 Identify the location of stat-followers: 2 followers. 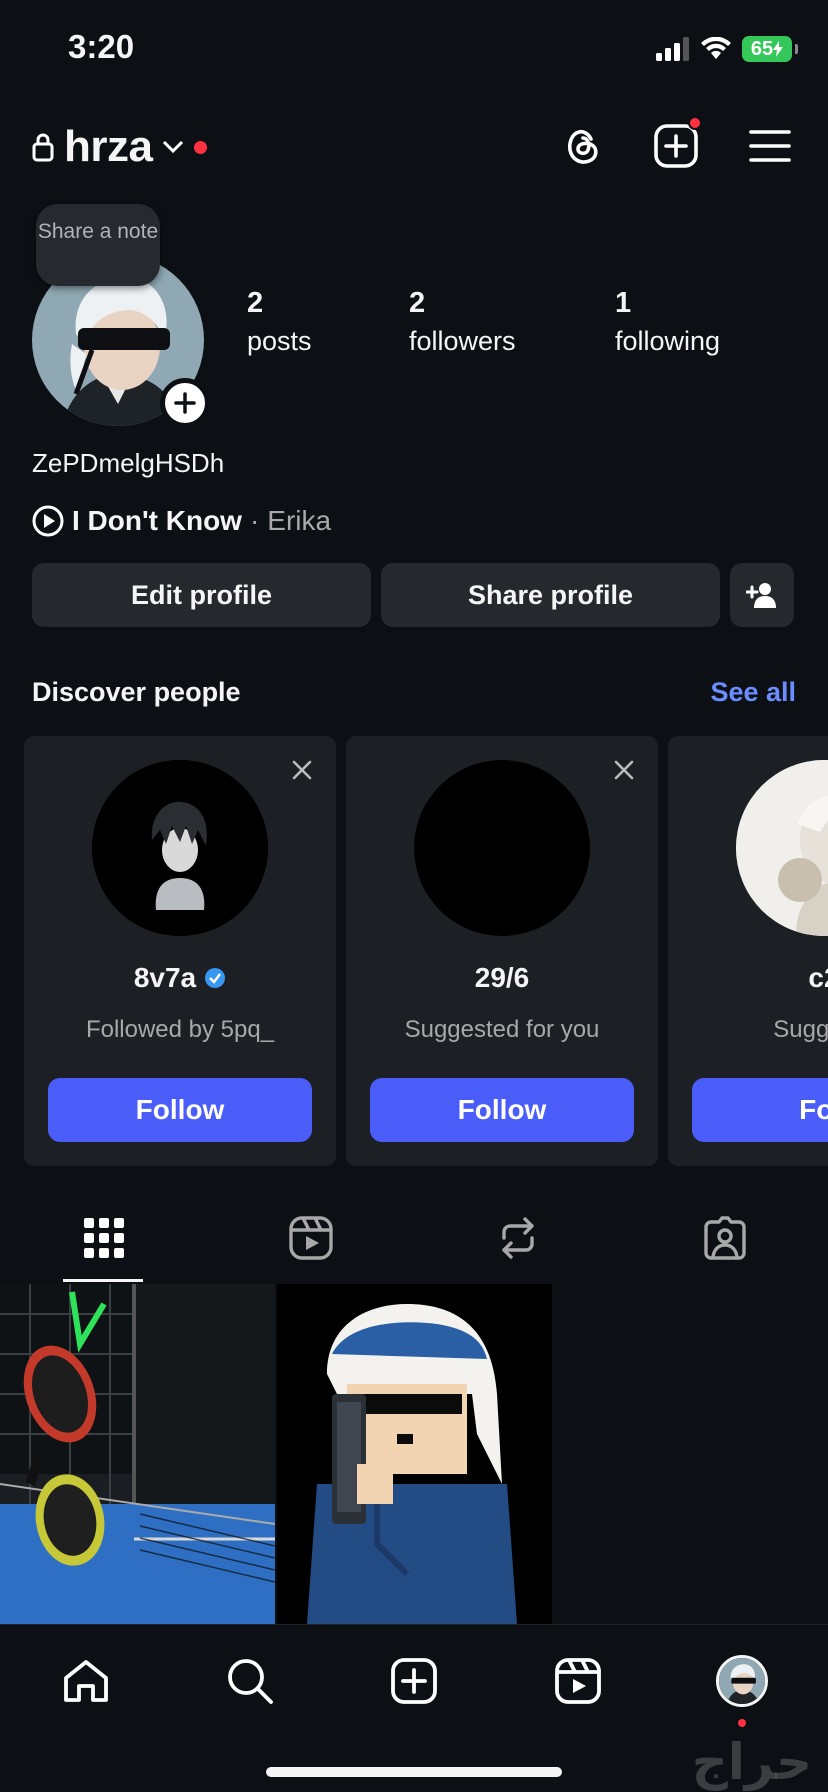
(512, 322).